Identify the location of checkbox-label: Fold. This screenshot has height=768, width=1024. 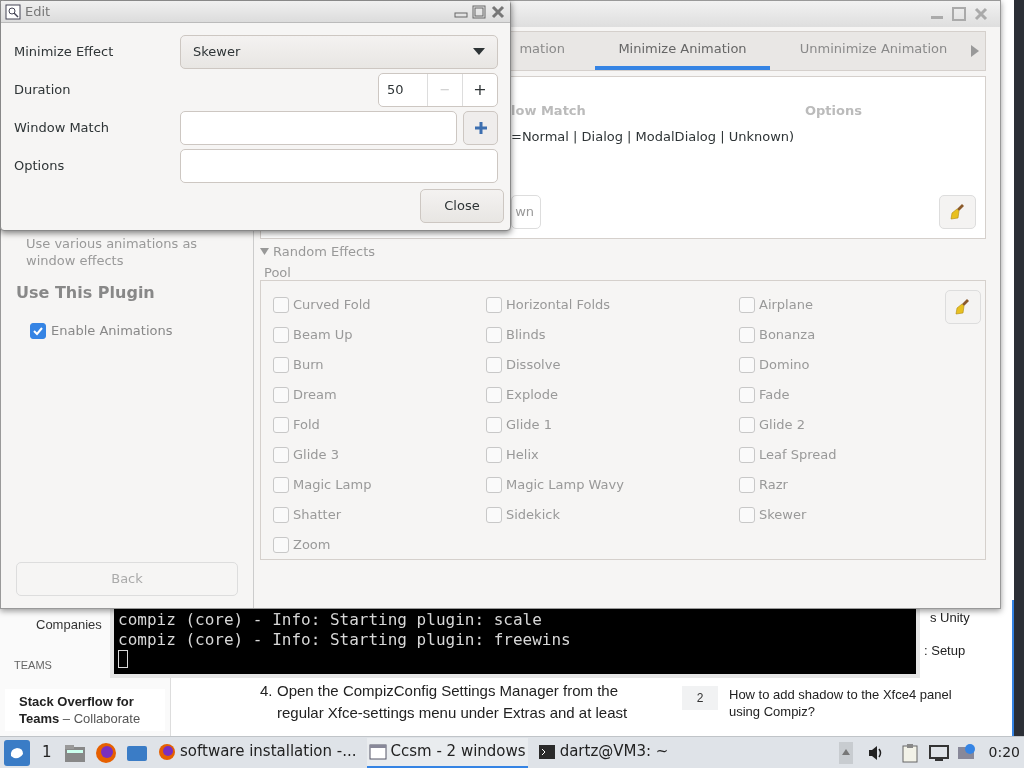
(306, 424).